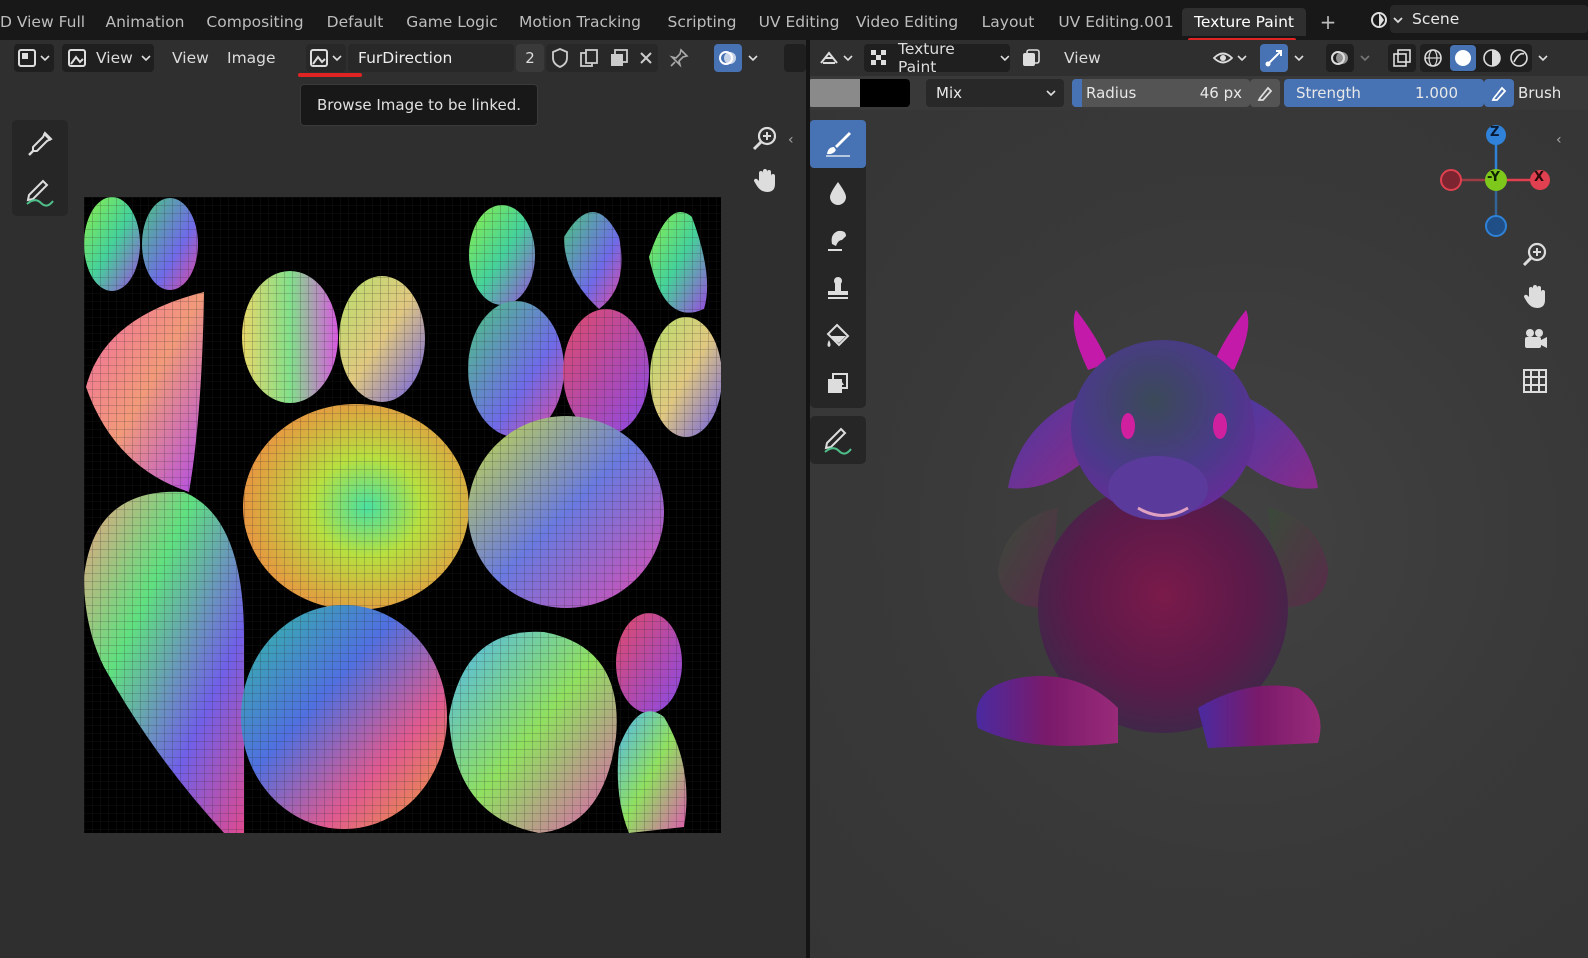 This screenshot has height=958, width=1588. I want to click on eye-icon, so click(1223, 58).